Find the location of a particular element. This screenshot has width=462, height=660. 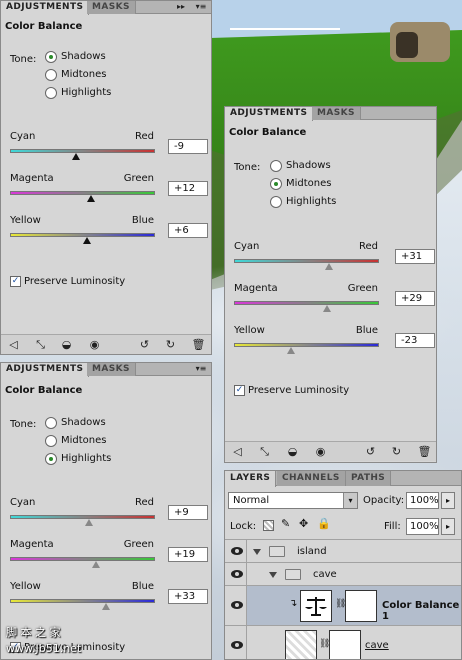

panel-tab-bar: ADJUSTMENTS MASKS ▸▸ ▾≡ is located at coordinates (106, 8).